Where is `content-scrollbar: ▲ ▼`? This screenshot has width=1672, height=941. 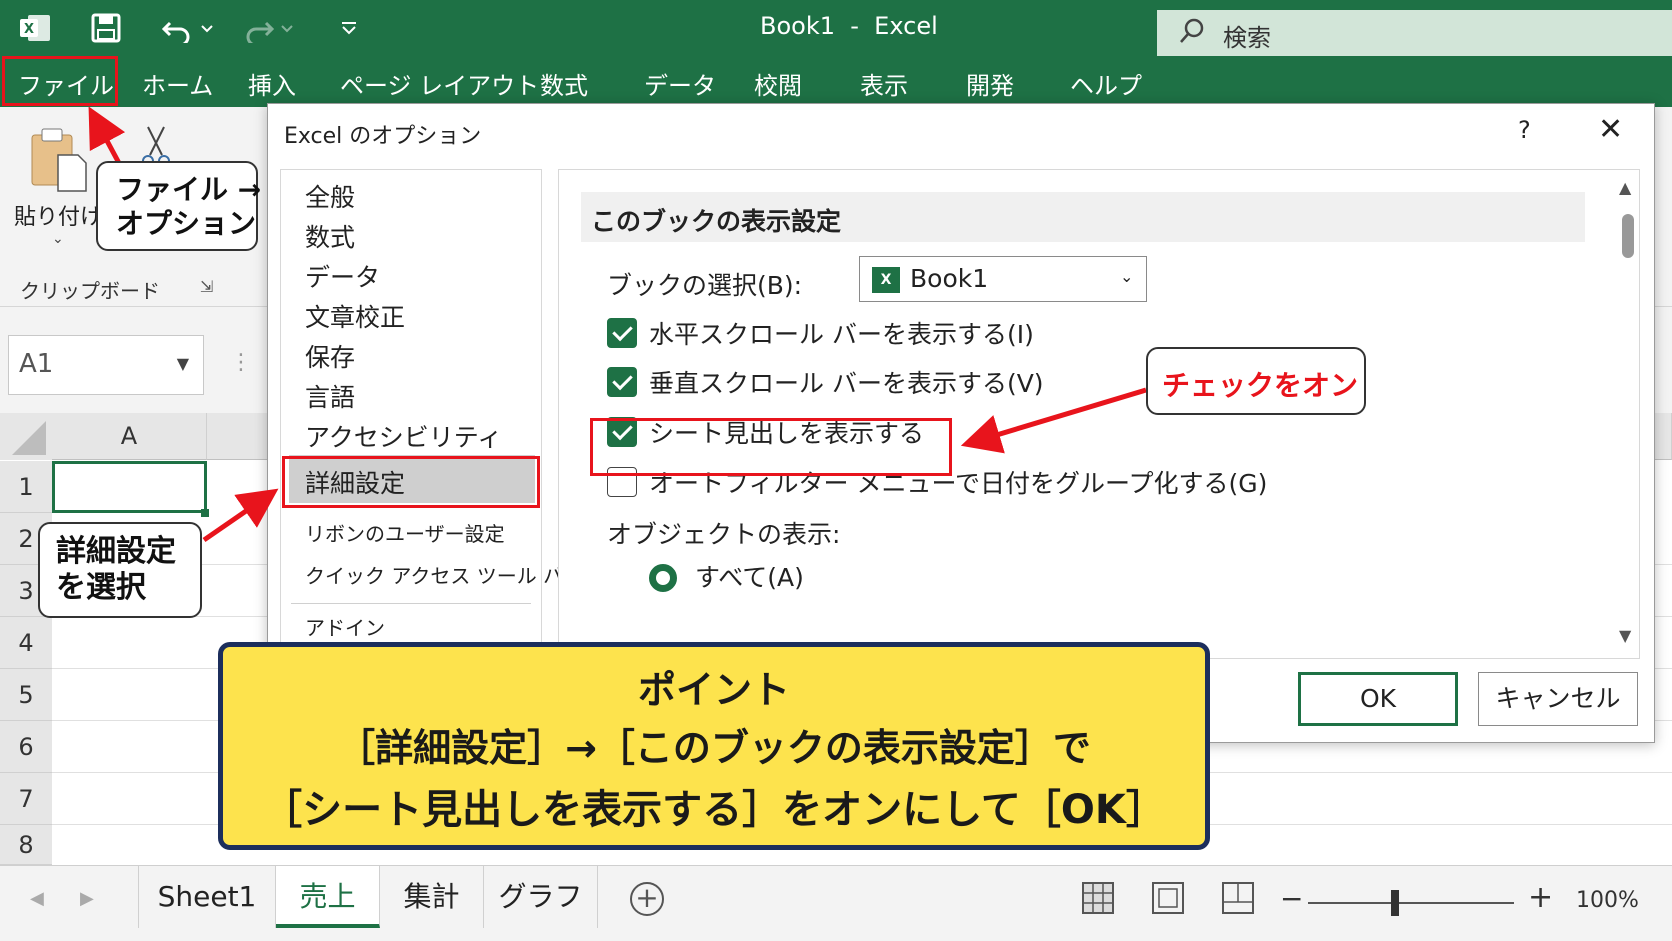
content-scrollbar: ▲ ▼ is located at coordinates (1628, 413).